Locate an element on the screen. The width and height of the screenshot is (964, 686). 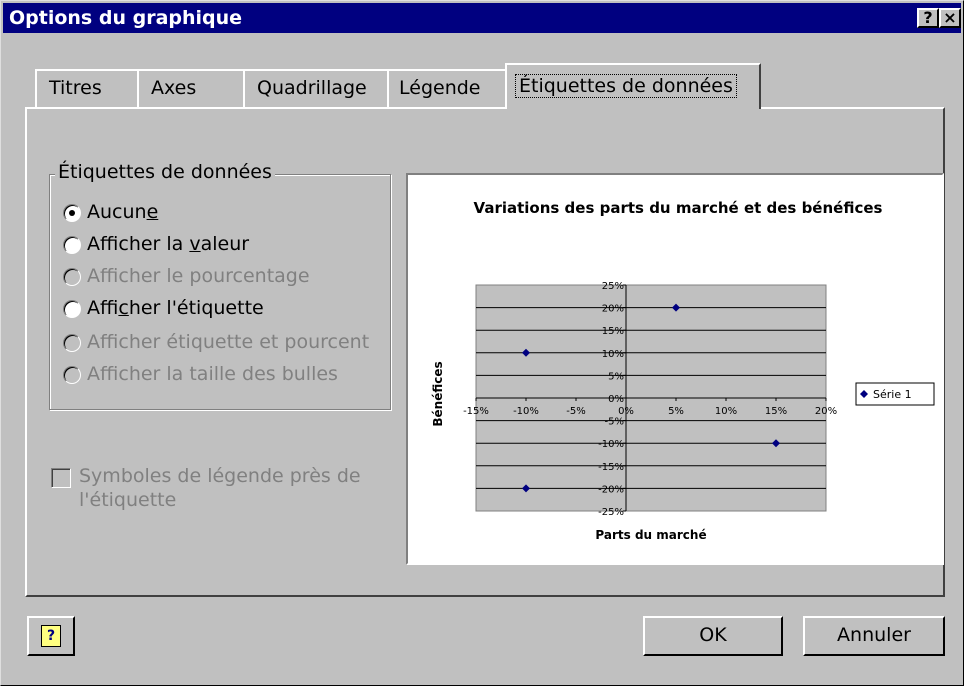
accelerator-key: c is located at coordinates (123, 308).